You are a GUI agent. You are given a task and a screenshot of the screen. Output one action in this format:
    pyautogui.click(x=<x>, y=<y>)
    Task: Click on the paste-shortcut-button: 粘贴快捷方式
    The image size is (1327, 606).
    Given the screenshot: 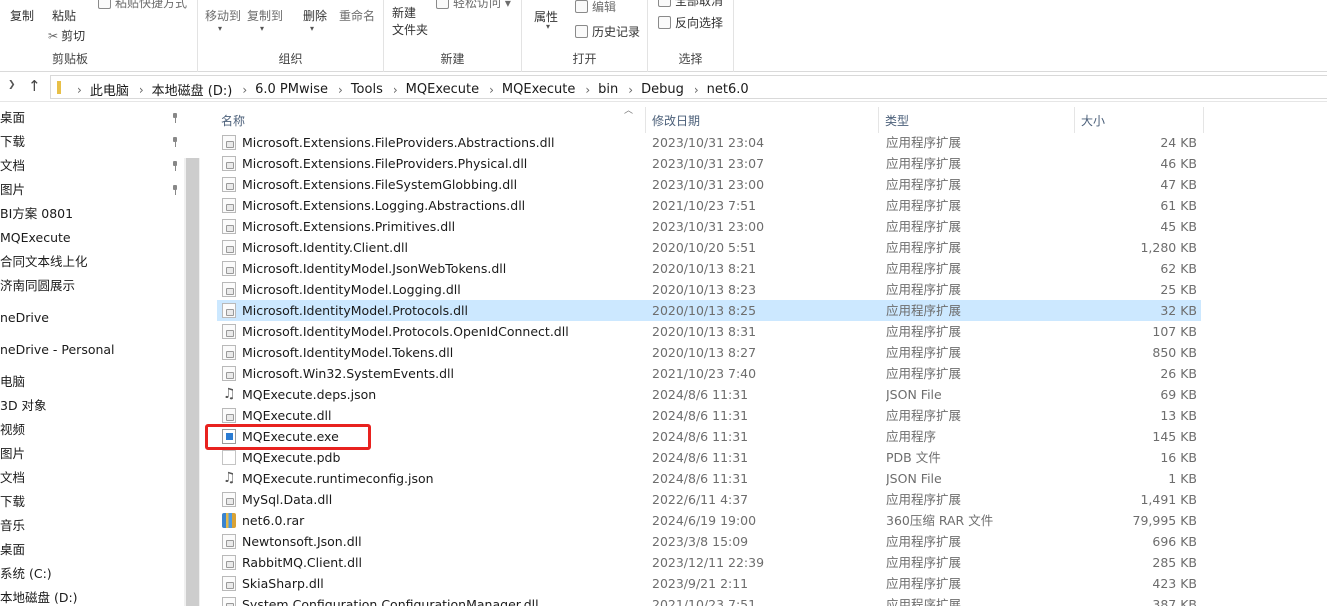 What is the action you would take?
    pyautogui.click(x=142, y=5)
    